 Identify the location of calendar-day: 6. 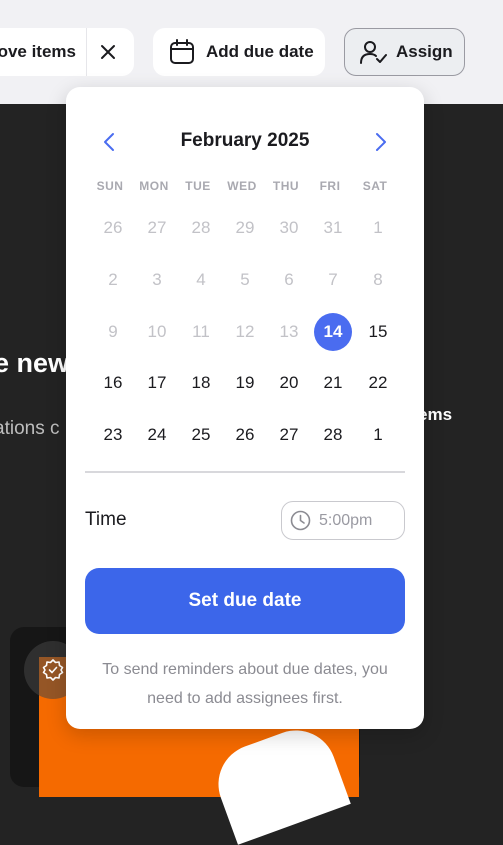
(289, 279).